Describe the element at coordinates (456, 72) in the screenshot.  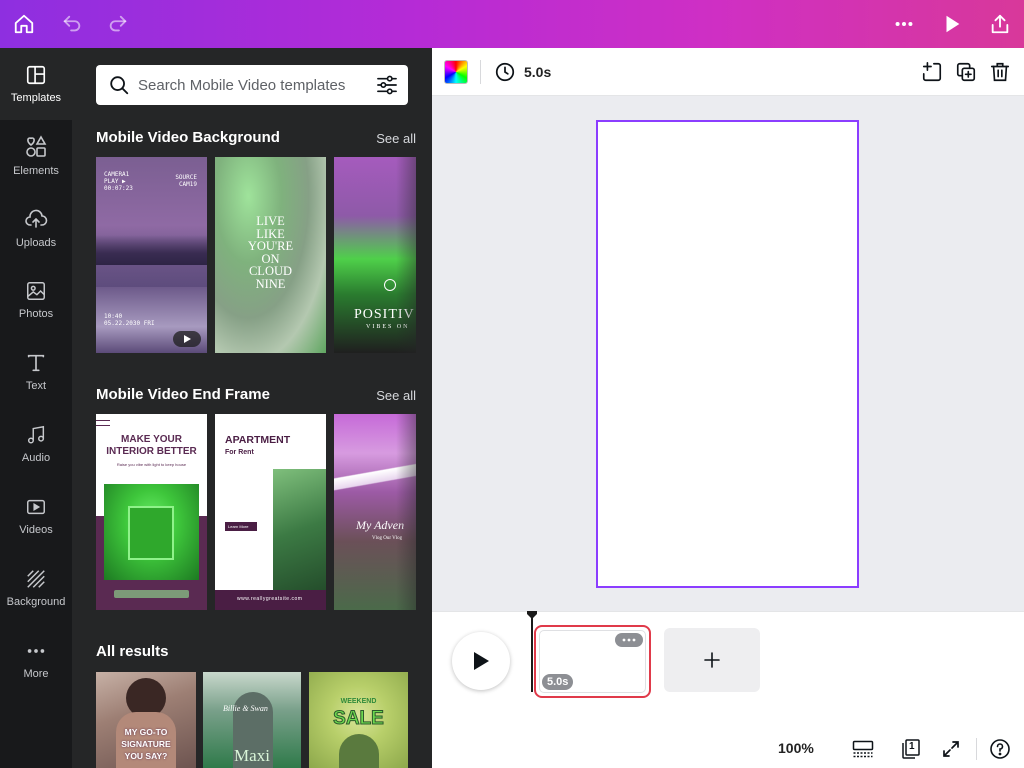
I see `background-color-picker` at that location.